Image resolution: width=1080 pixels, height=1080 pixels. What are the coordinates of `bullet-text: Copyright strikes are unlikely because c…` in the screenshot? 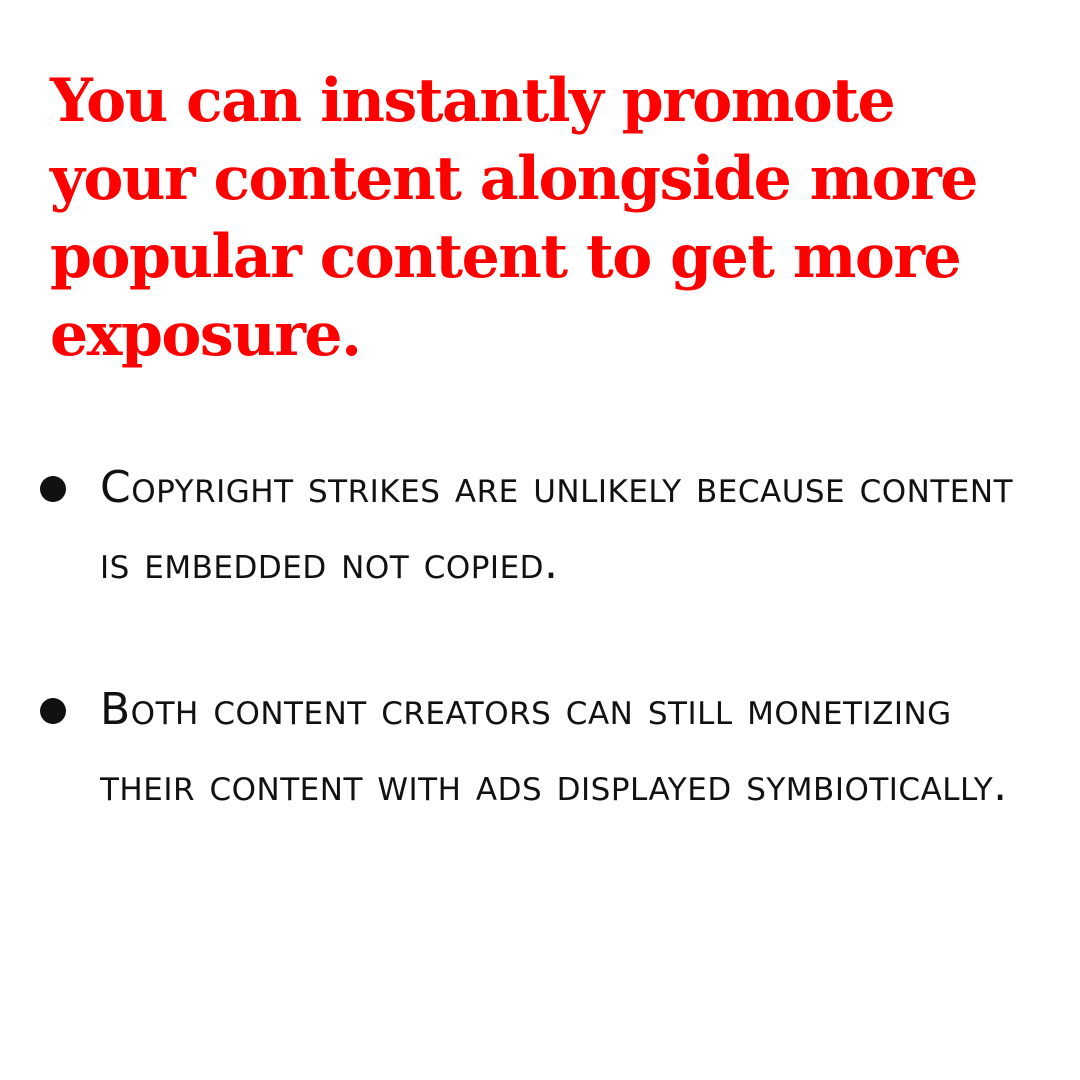 It's located at (557, 525).